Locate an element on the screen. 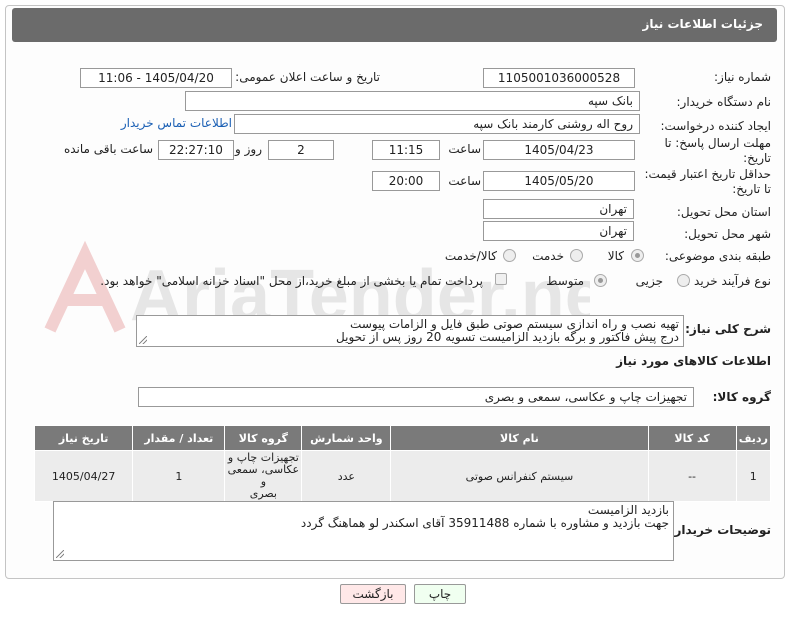 Image resolution: width=788 pixels, height=619 pixels. need-number-label: شماره نیاز: is located at coordinates (742, 77).